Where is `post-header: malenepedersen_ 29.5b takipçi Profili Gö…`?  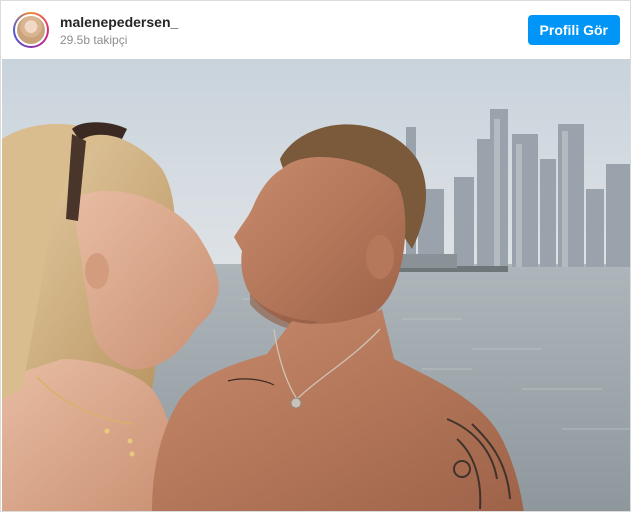
post-header: malenepedersen_ 29.5b takipçi Profili Gö… is located at coordinates (315, 30).